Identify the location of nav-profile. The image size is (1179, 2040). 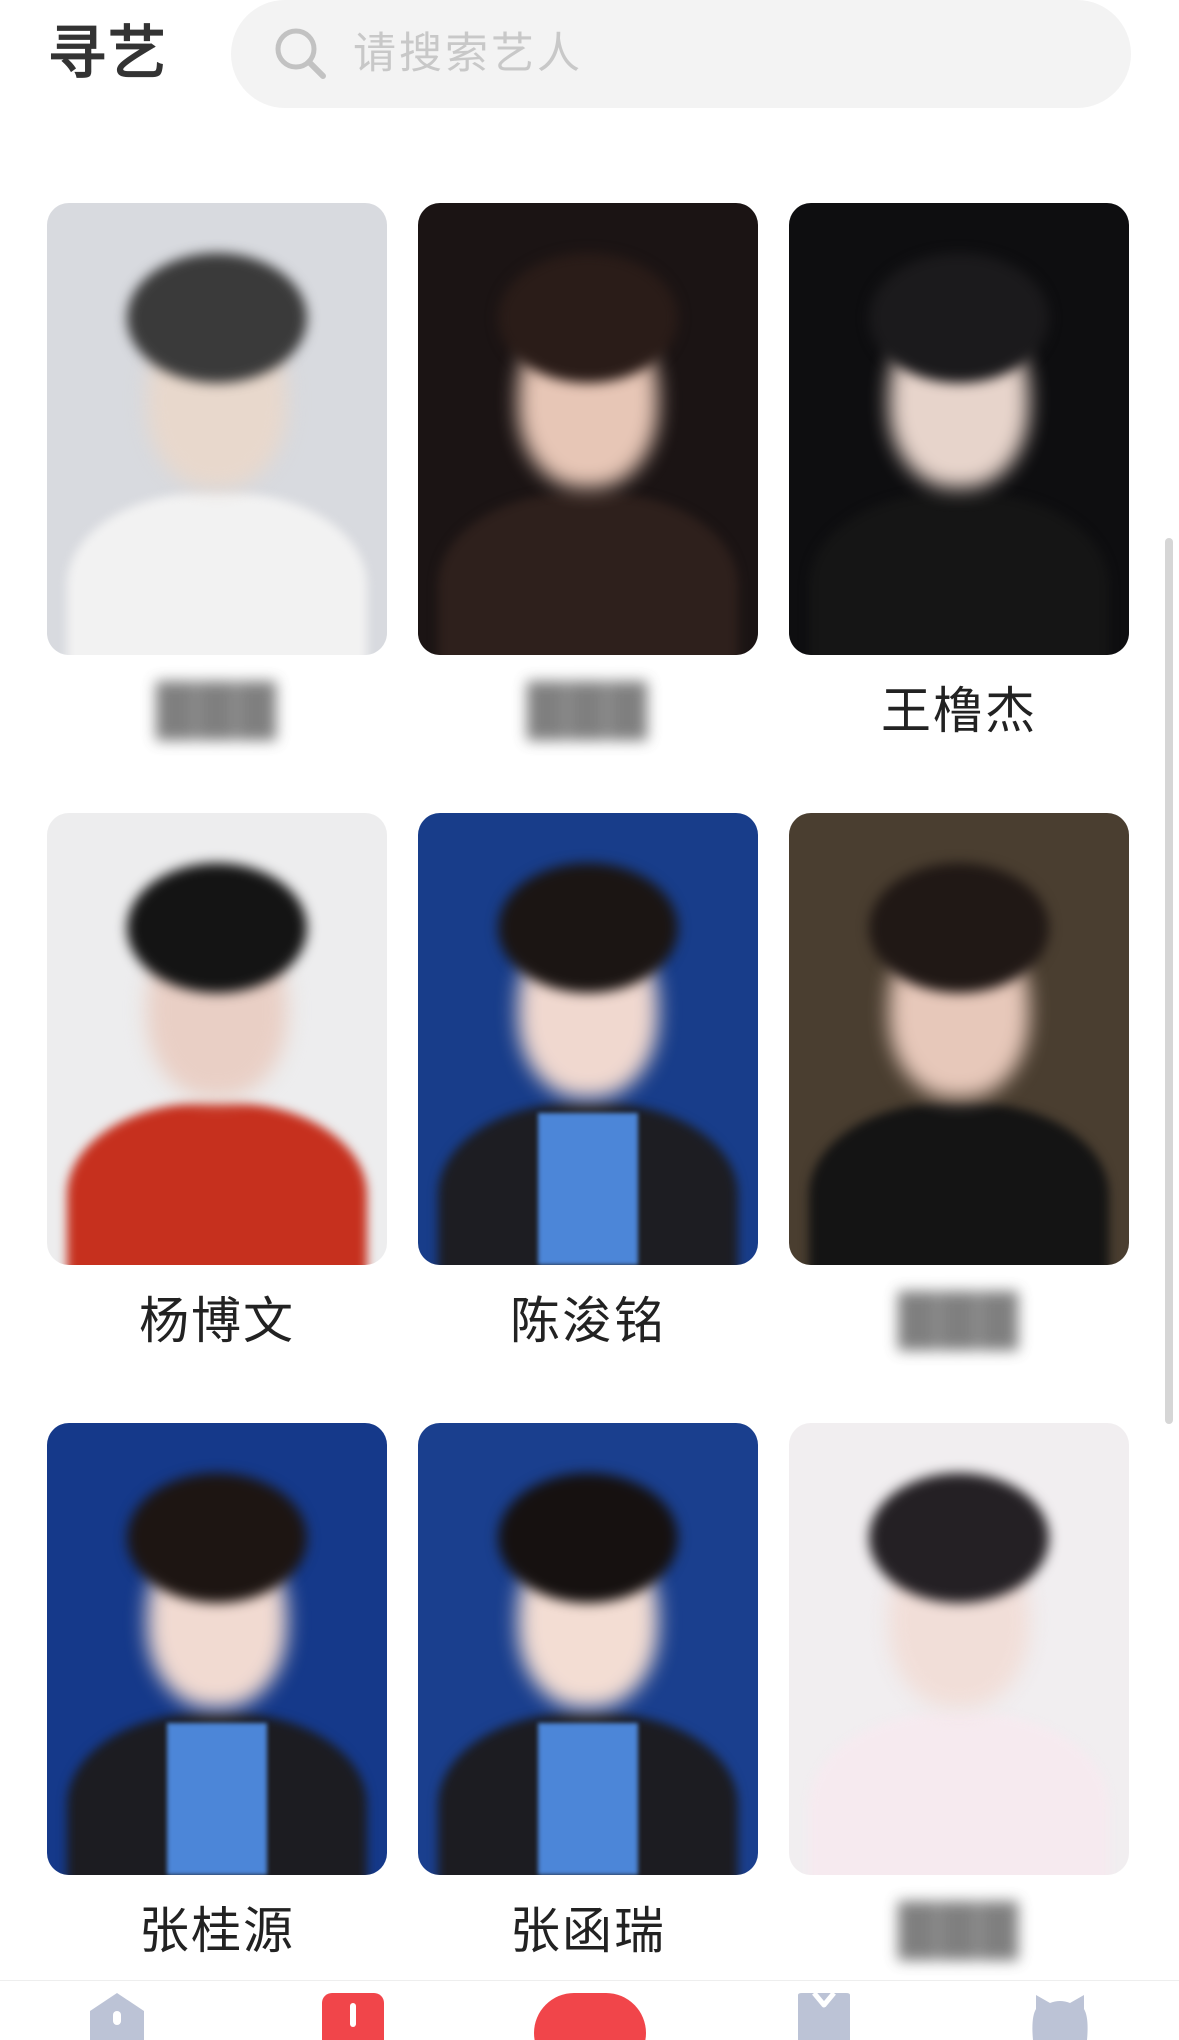
(1060, 2014).